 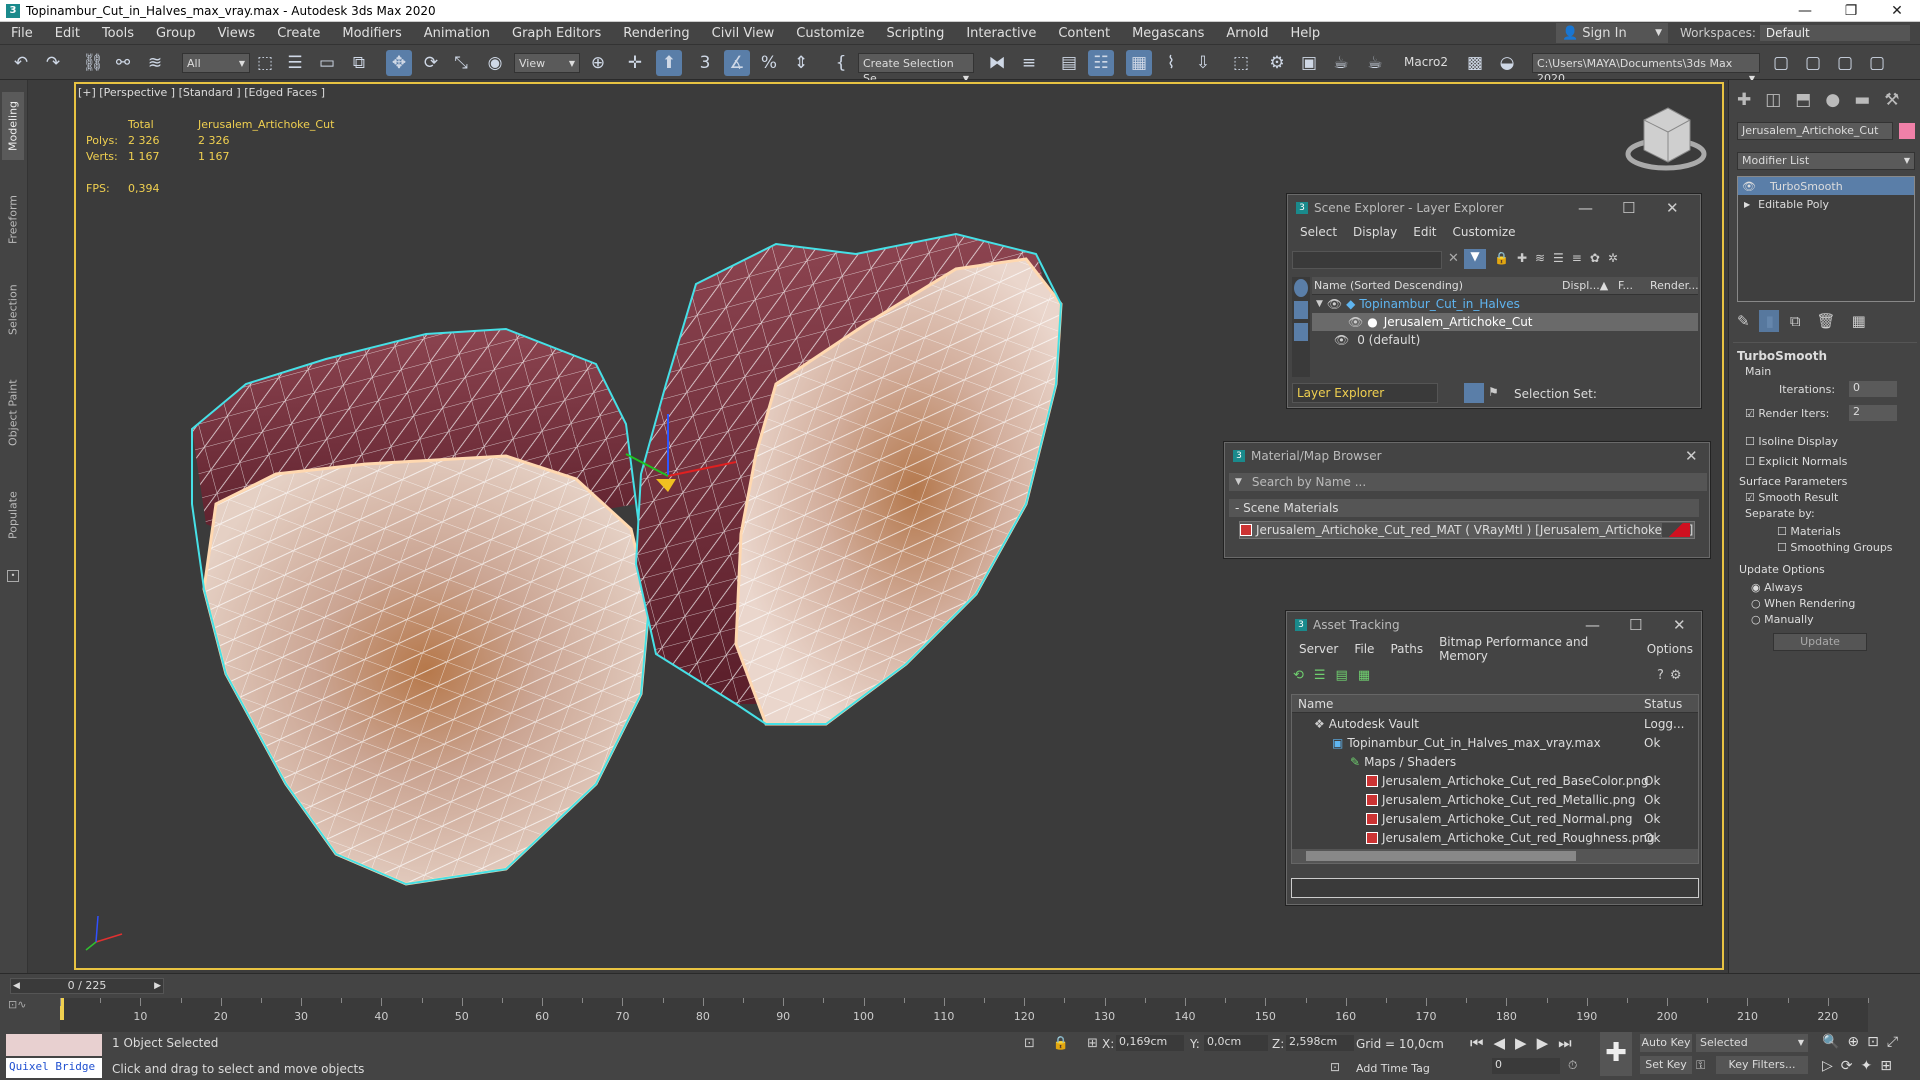 What do you see at coordinates (656, 33) in the screenshot?
I see `menu-rendering: Rendering` at bounding box center [656, 33].